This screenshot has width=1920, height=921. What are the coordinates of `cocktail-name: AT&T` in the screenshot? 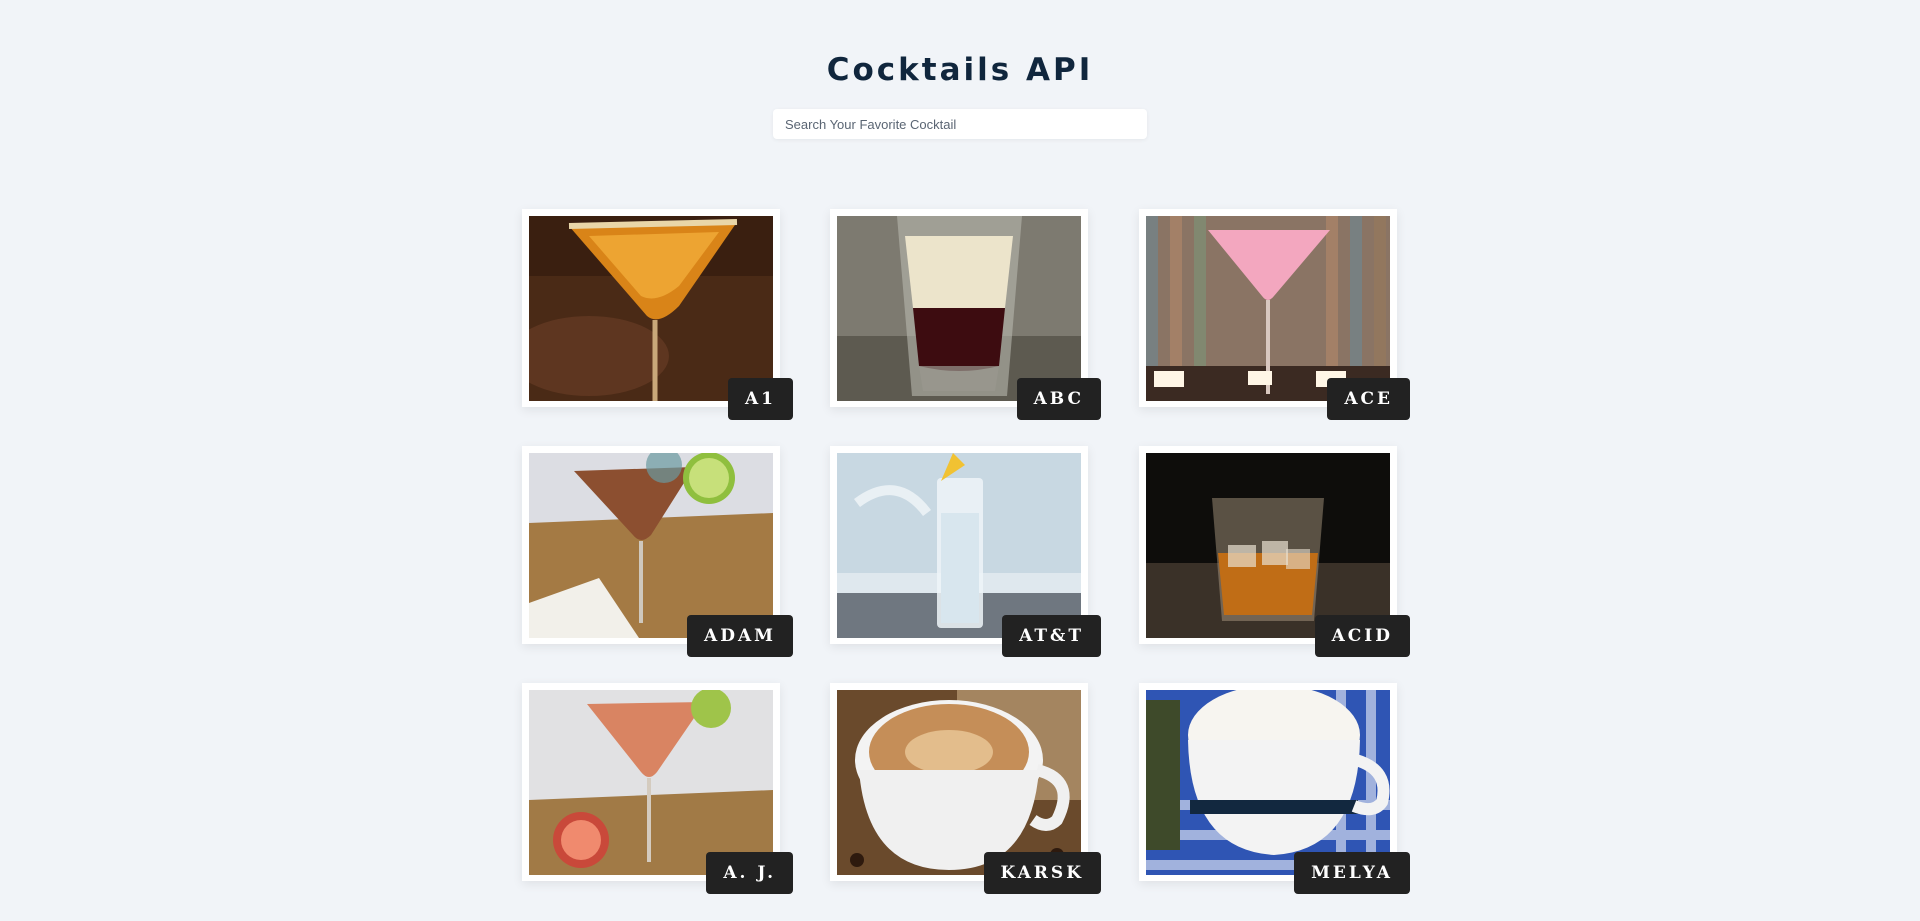 It's located at (1051, 636).